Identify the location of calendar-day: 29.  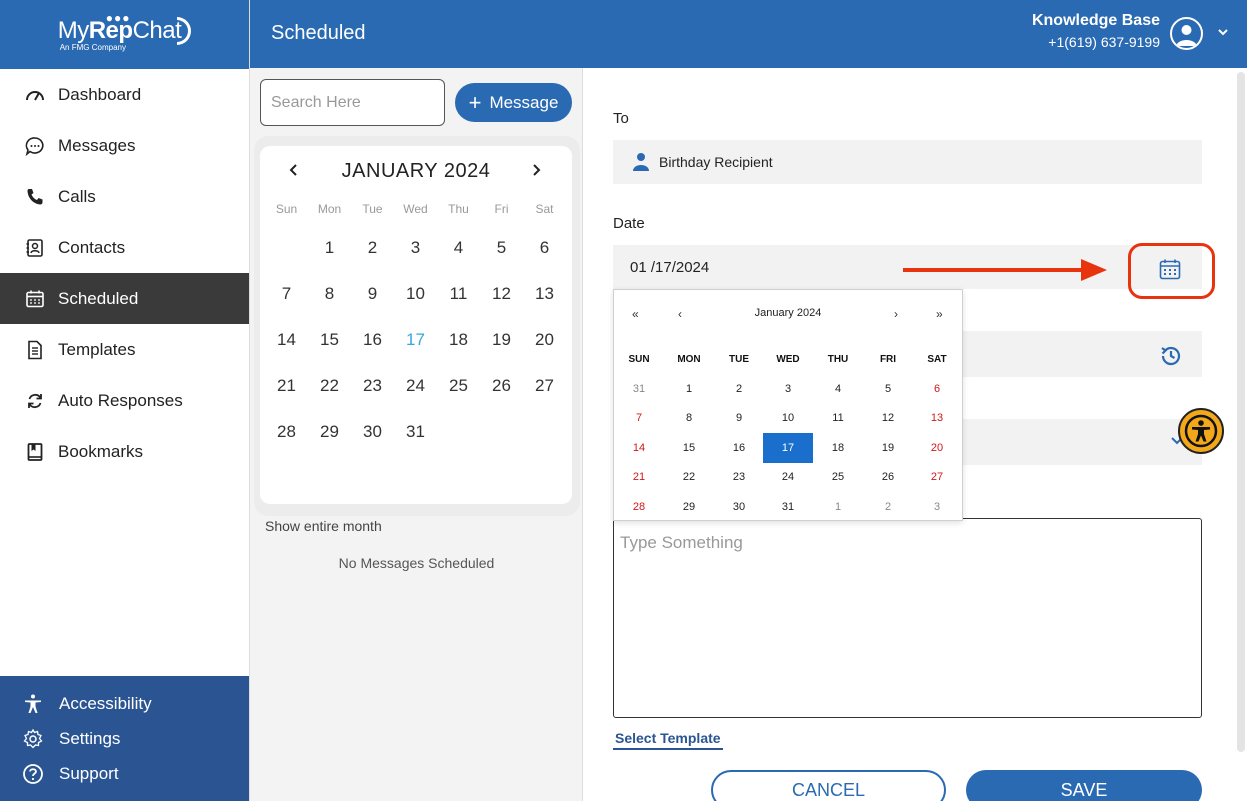
(329, 432).